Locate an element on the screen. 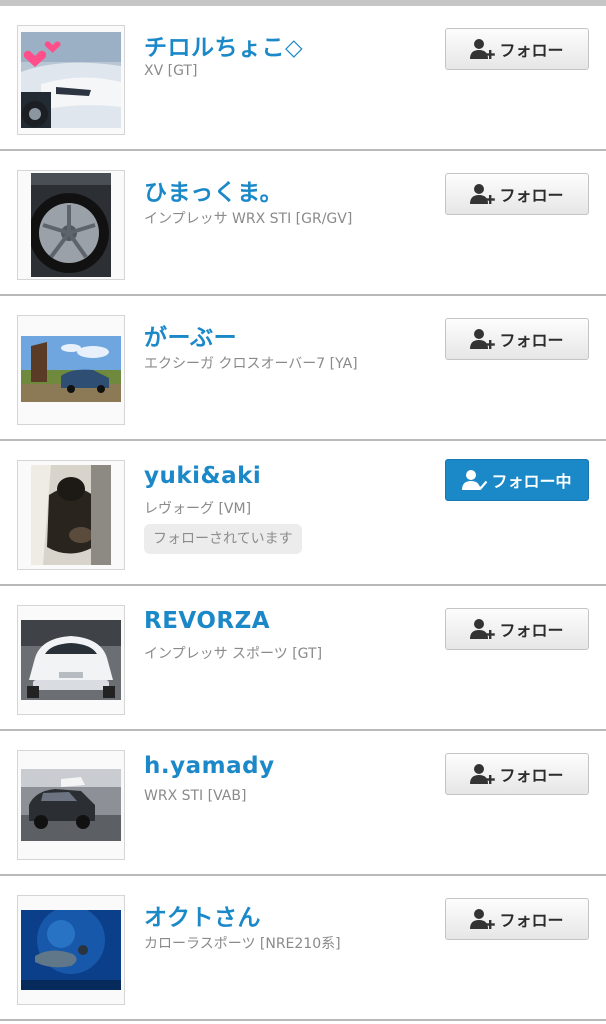 The width and height of the screenshot is (606, 1024). username: チロルちょこ◇ is located at coordinates (223, 45).